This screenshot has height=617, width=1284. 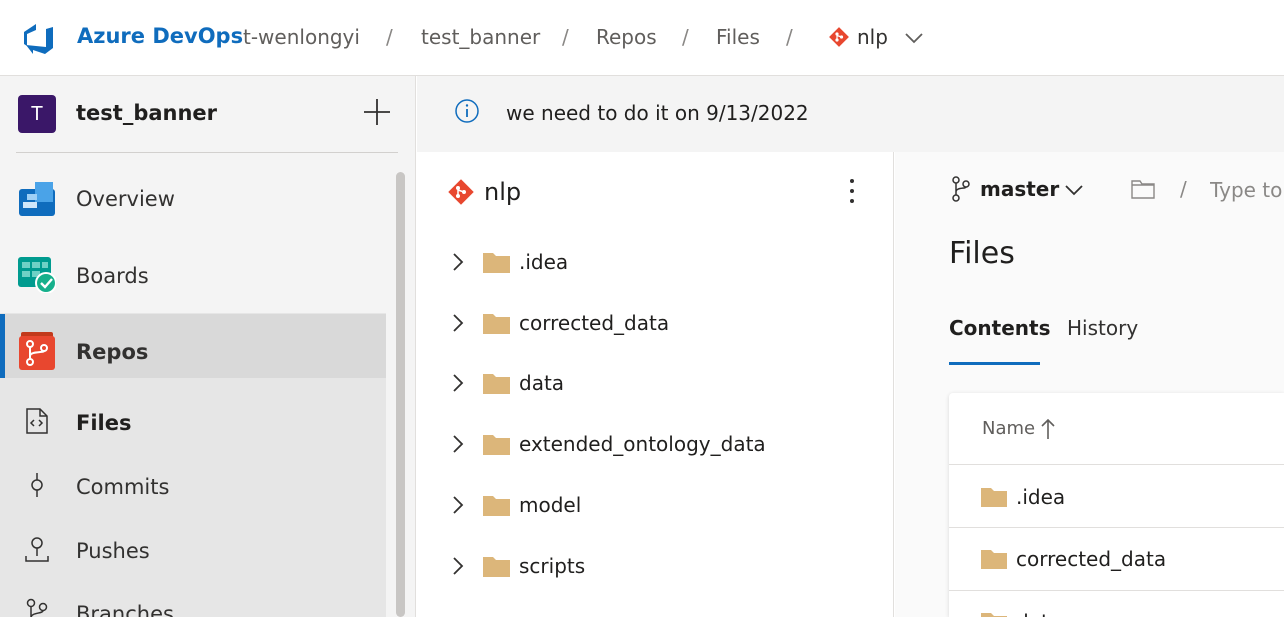 What do you see at coordinates (112, 352) in the screenshot?
I see `sidebar-item-label: Repos` at bounding box center [112, 352].